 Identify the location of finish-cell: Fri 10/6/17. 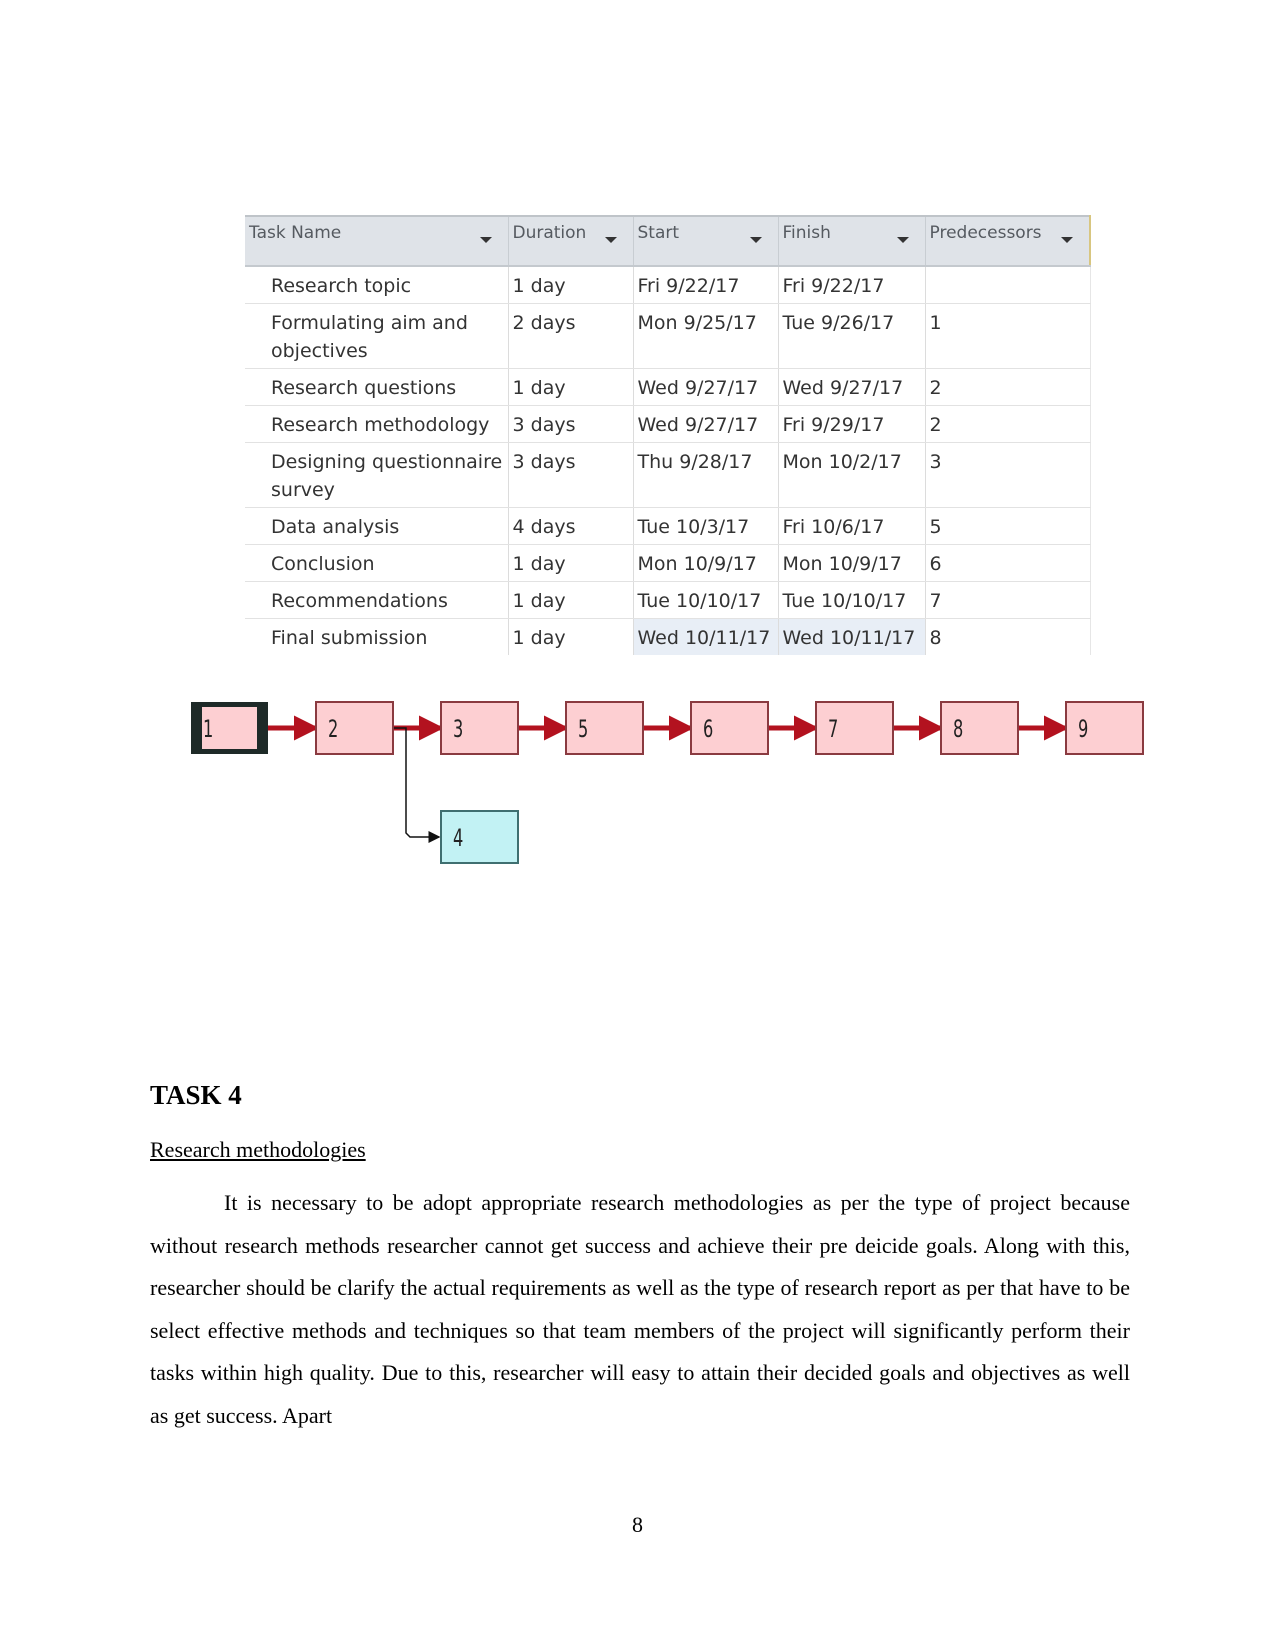
(852, 526).